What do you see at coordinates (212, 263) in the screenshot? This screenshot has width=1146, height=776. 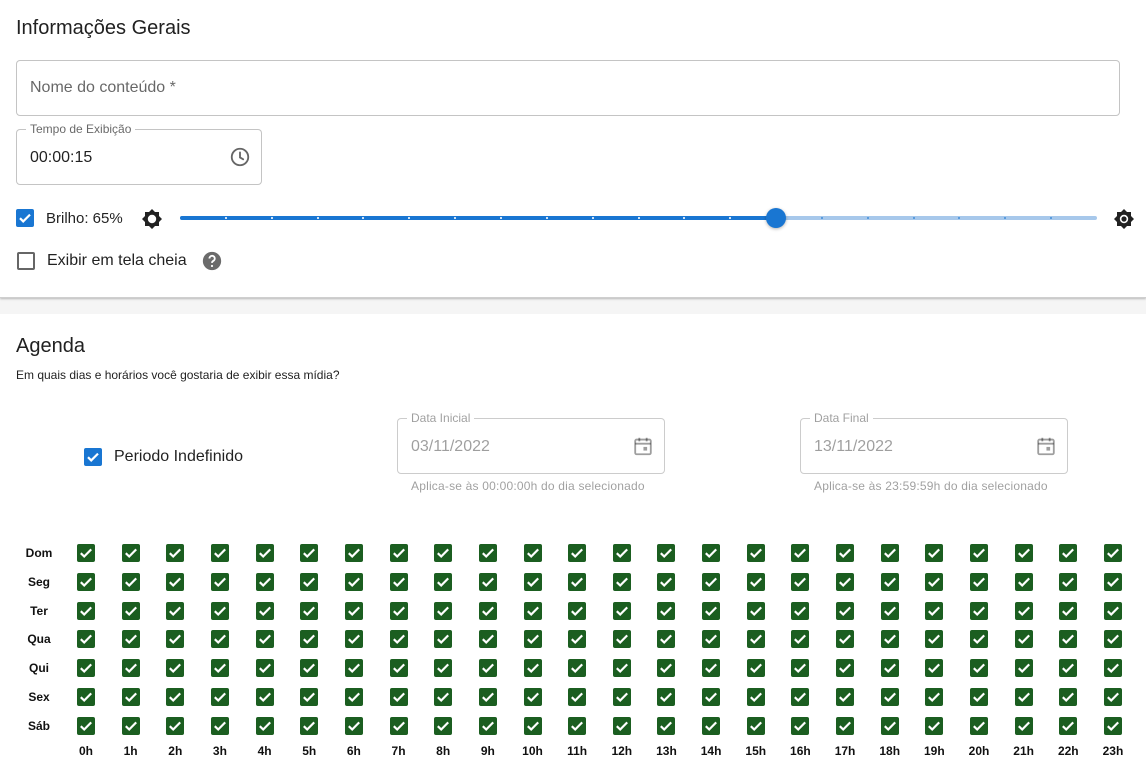 I see `help-icon` at bounding box center [212, 263].